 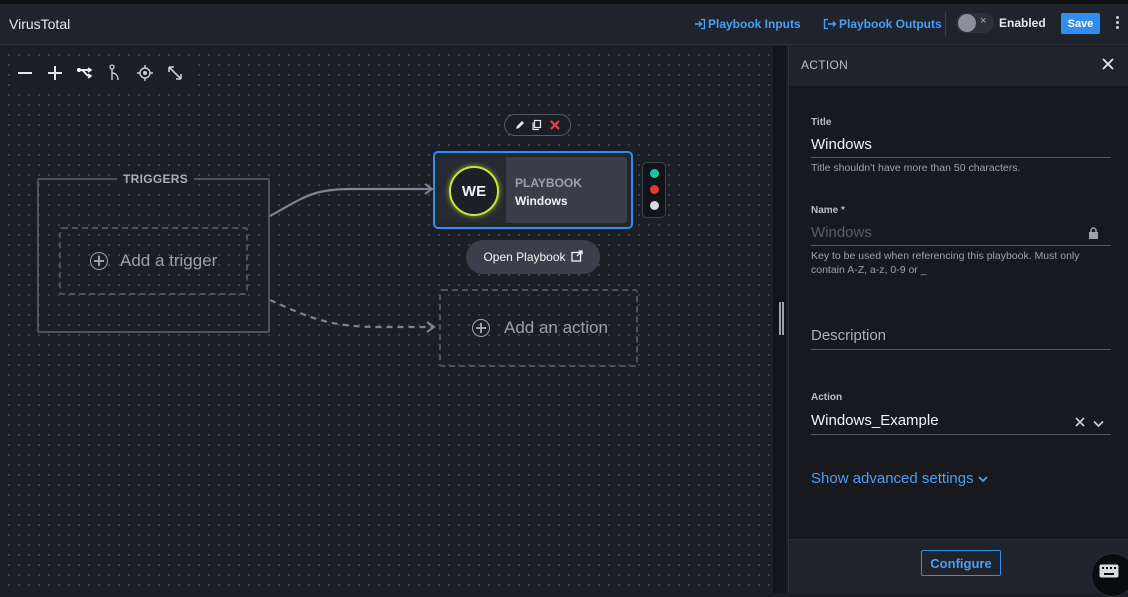 I want to click on failure-port, so click(x=654, y=189).